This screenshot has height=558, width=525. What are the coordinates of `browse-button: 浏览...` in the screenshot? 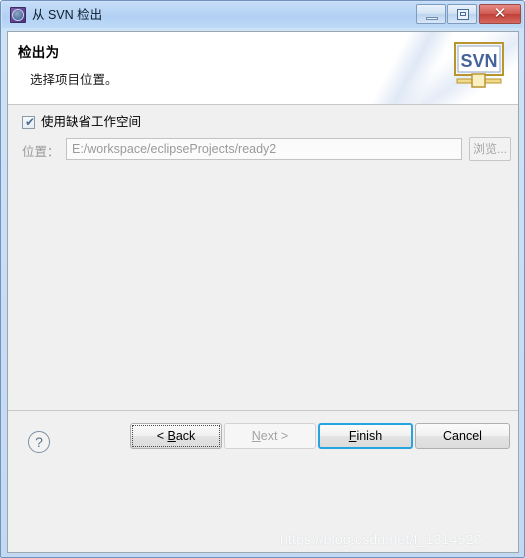 It's located at (490, 149).